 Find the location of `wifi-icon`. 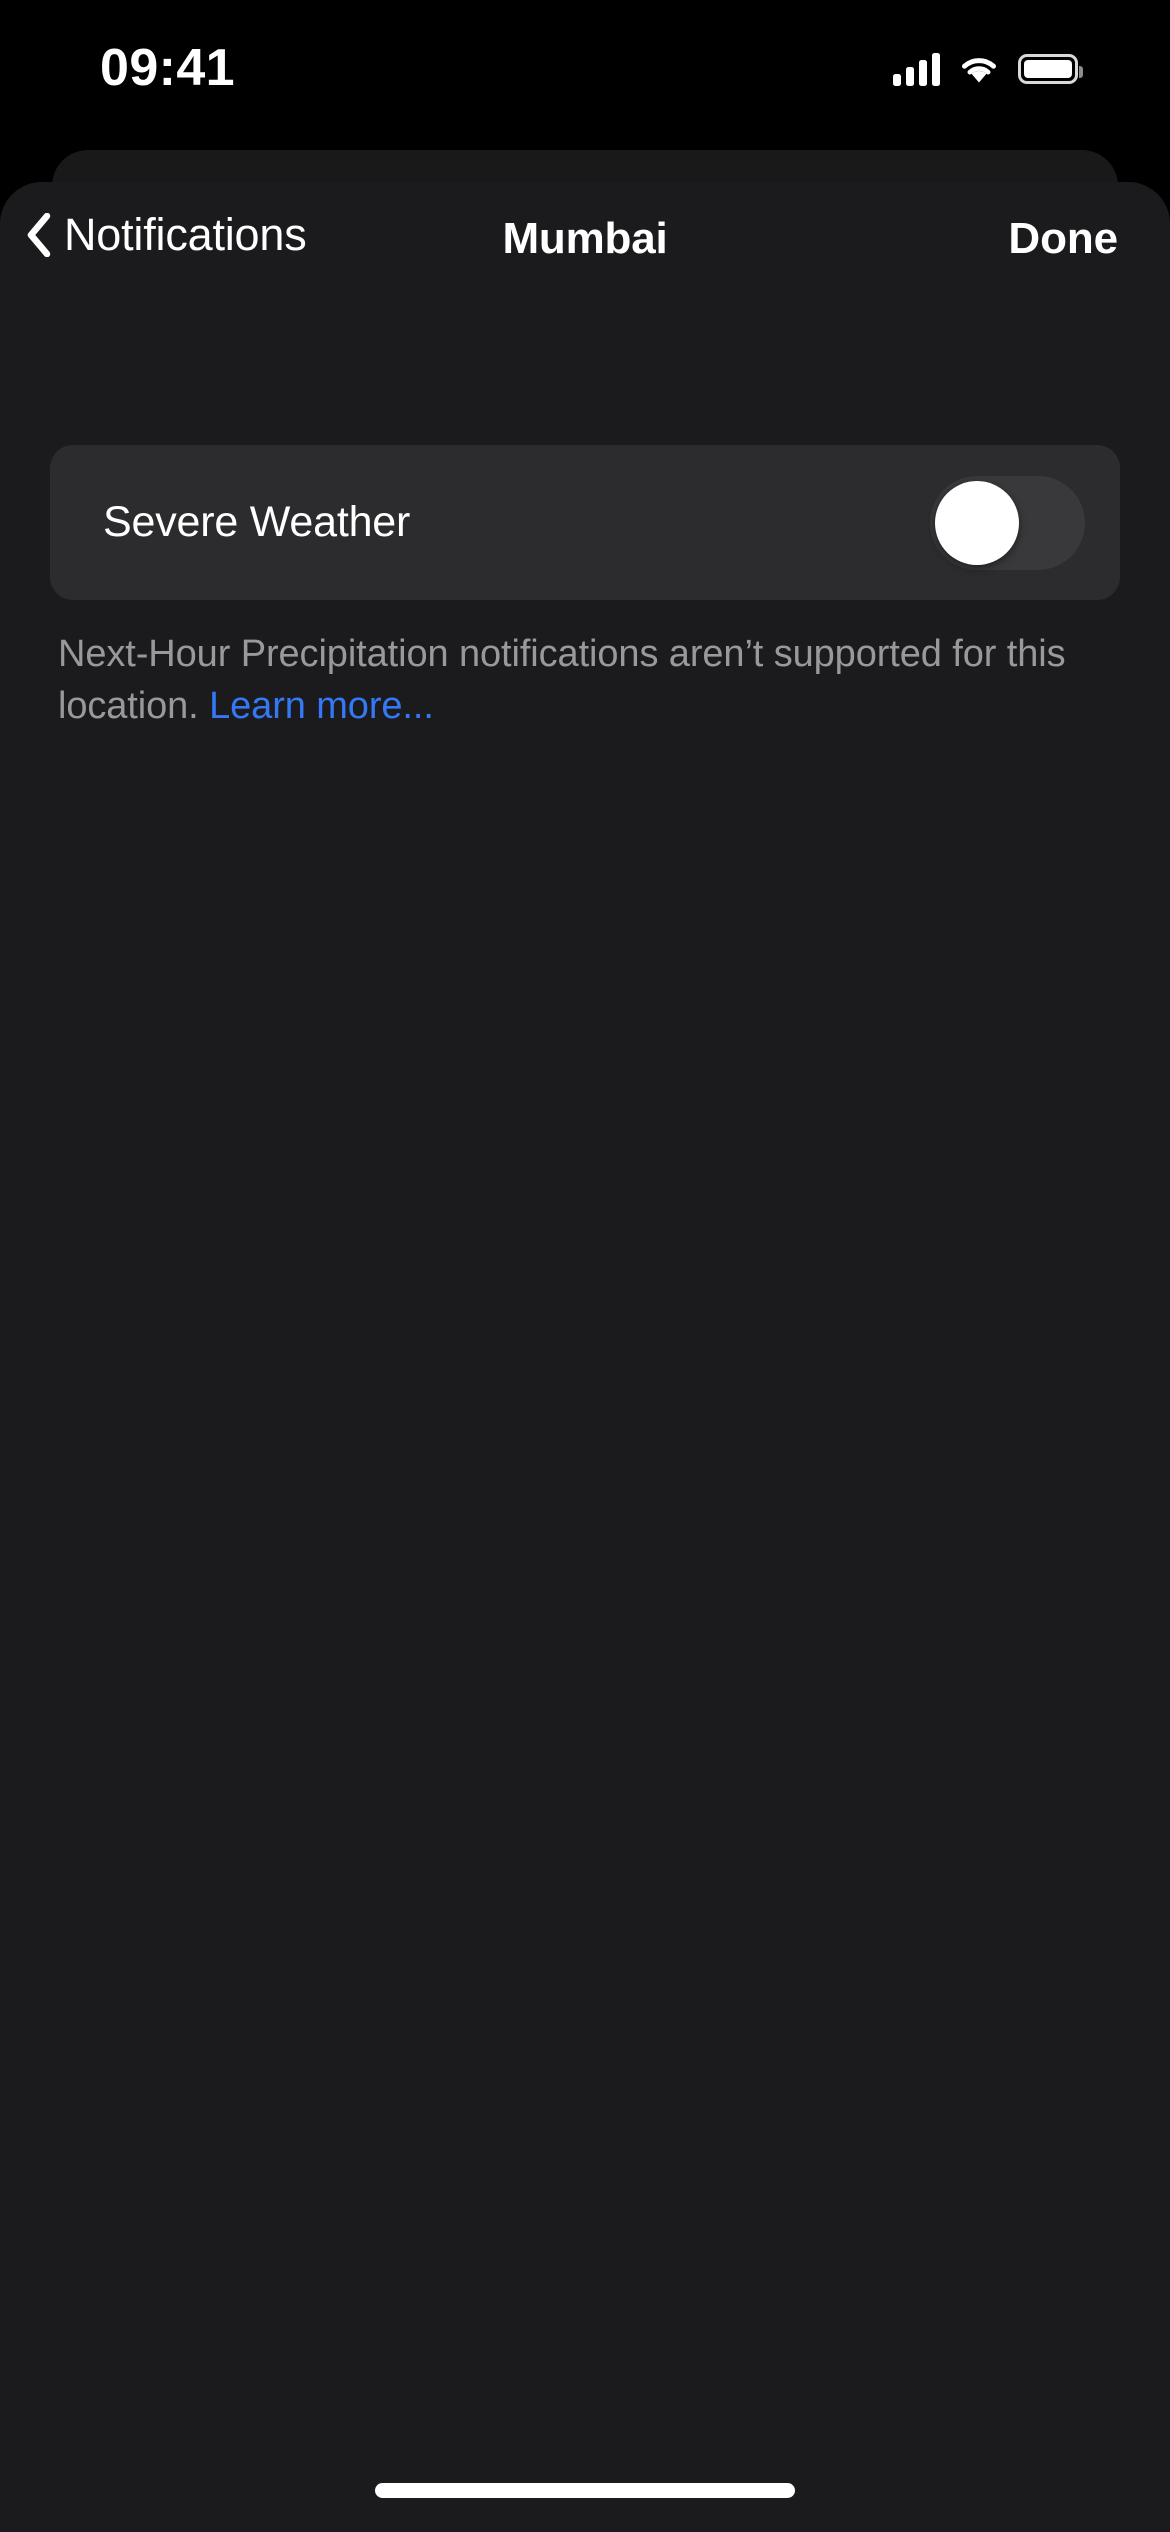

wifi-icon is located at coordinates (979, 69).